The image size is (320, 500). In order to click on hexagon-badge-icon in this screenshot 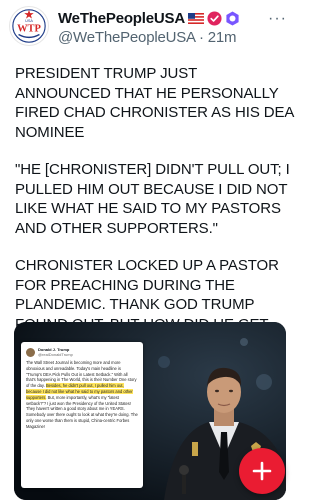, I will do `click(232, 18)`.